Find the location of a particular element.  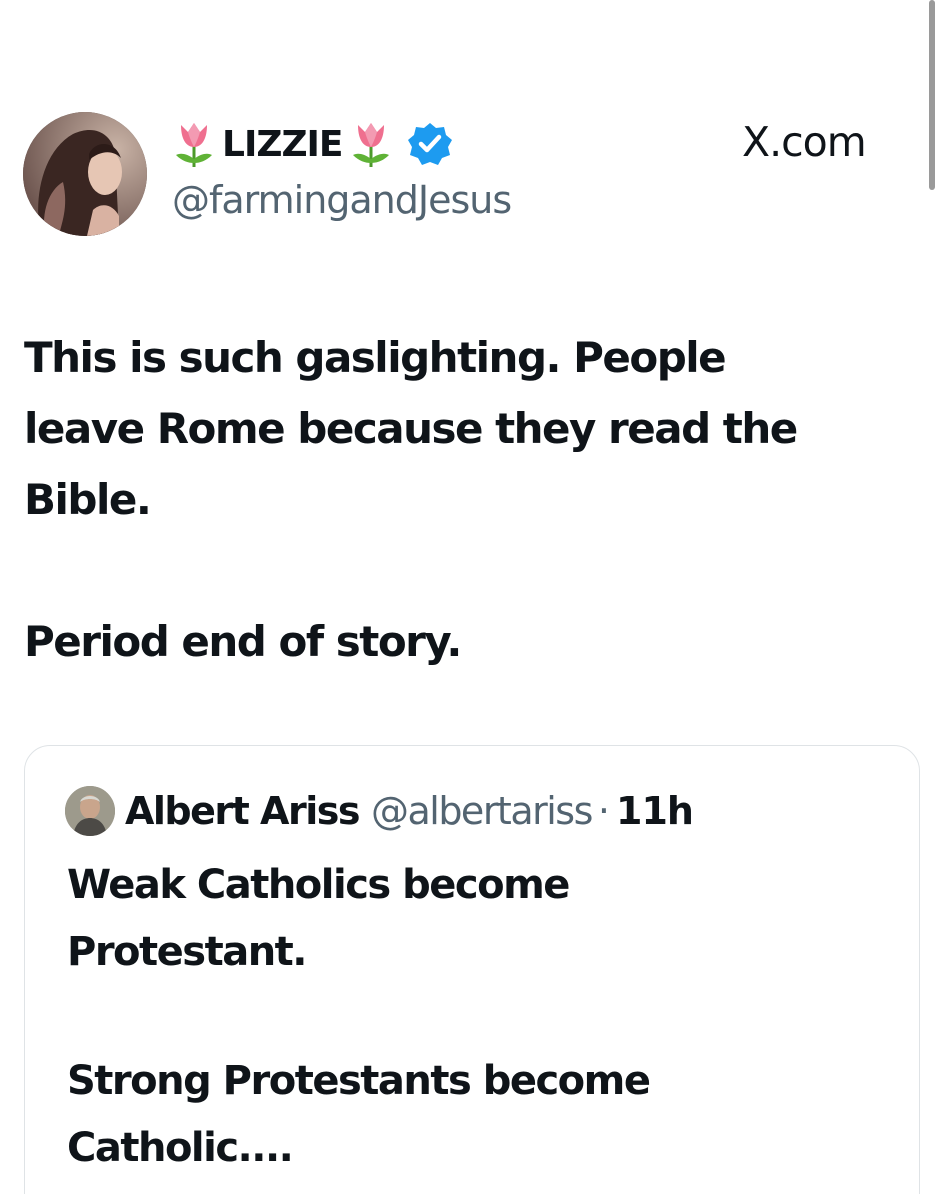

quoted-author-name: Albert Ariss is located at coordinates (242, 811).